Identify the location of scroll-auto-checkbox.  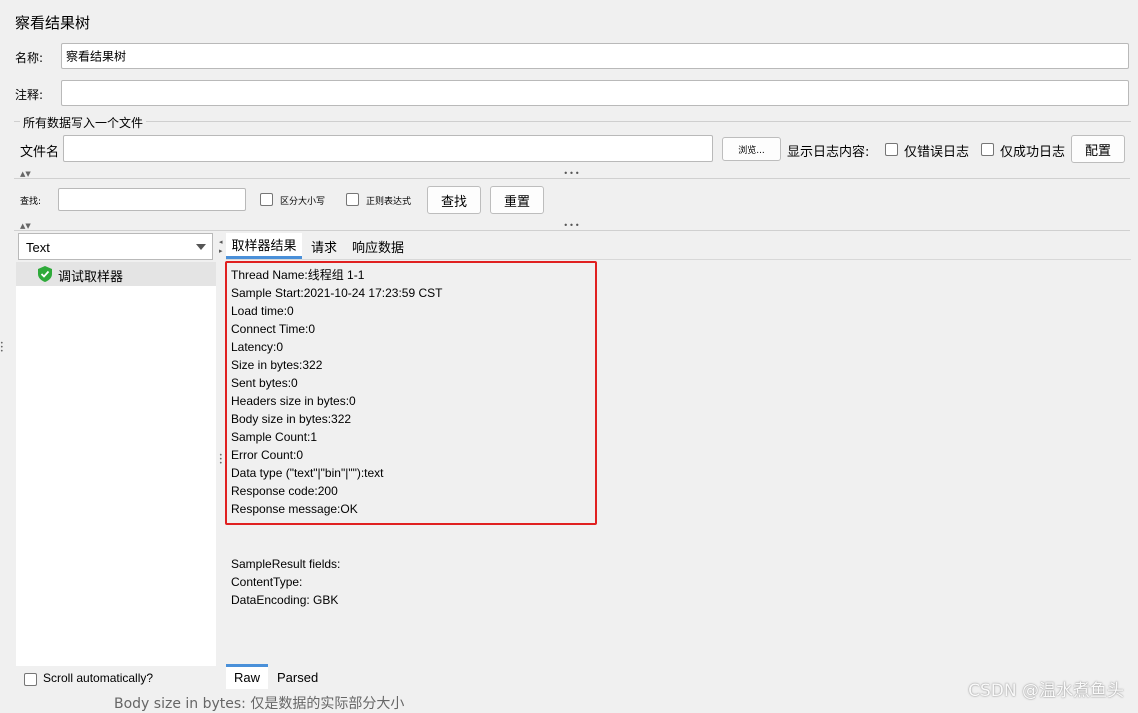
(30, 679).